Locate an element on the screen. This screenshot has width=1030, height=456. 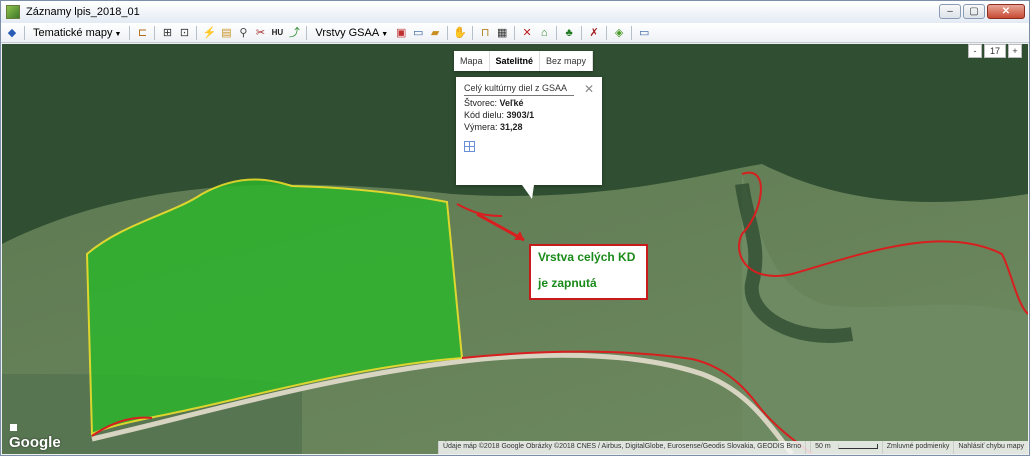
annotation-line-2: je zapnutá is located at coordinates (567, 283).